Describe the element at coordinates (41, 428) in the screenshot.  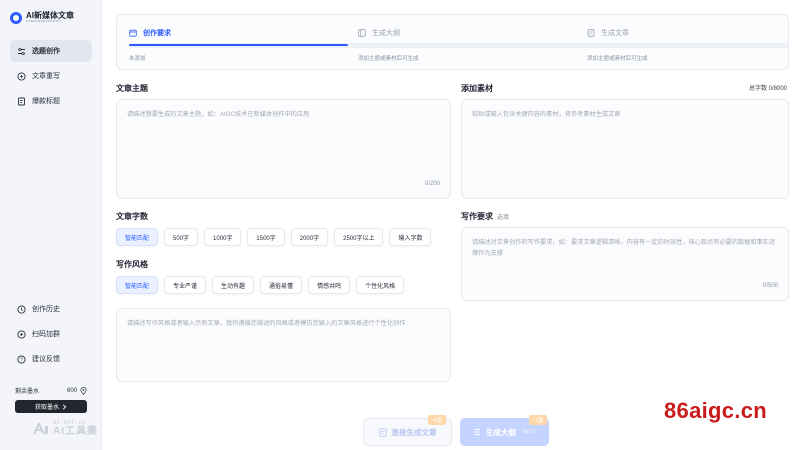
I see `watermark-logo-icon` at that location.